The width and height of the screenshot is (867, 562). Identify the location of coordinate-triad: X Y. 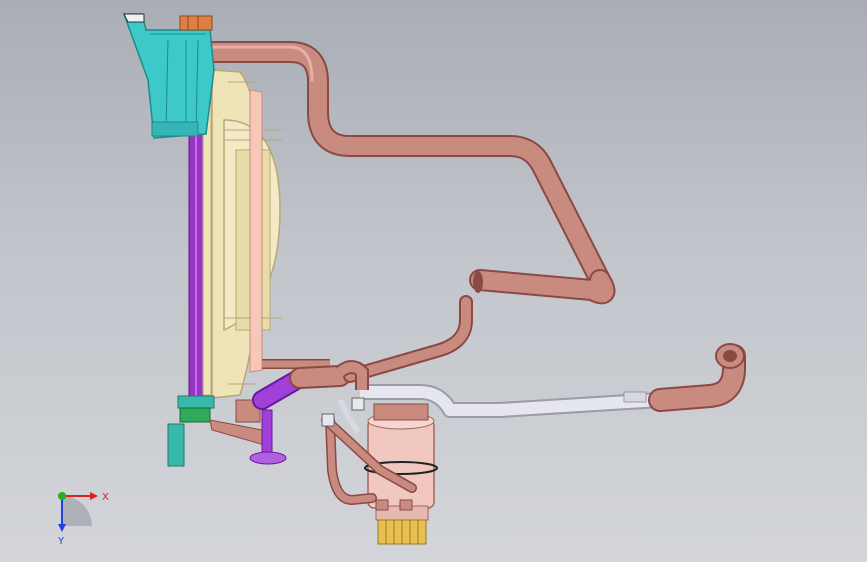
(83, 519).